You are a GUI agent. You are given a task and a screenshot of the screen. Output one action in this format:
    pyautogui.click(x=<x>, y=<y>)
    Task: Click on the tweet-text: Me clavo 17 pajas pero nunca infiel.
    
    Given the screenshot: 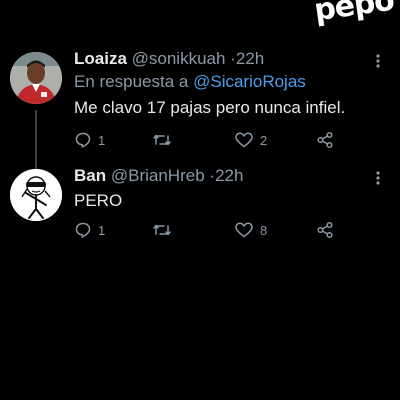 What is the action you would take?
    pyautogui.click(x=210, y=107)
    